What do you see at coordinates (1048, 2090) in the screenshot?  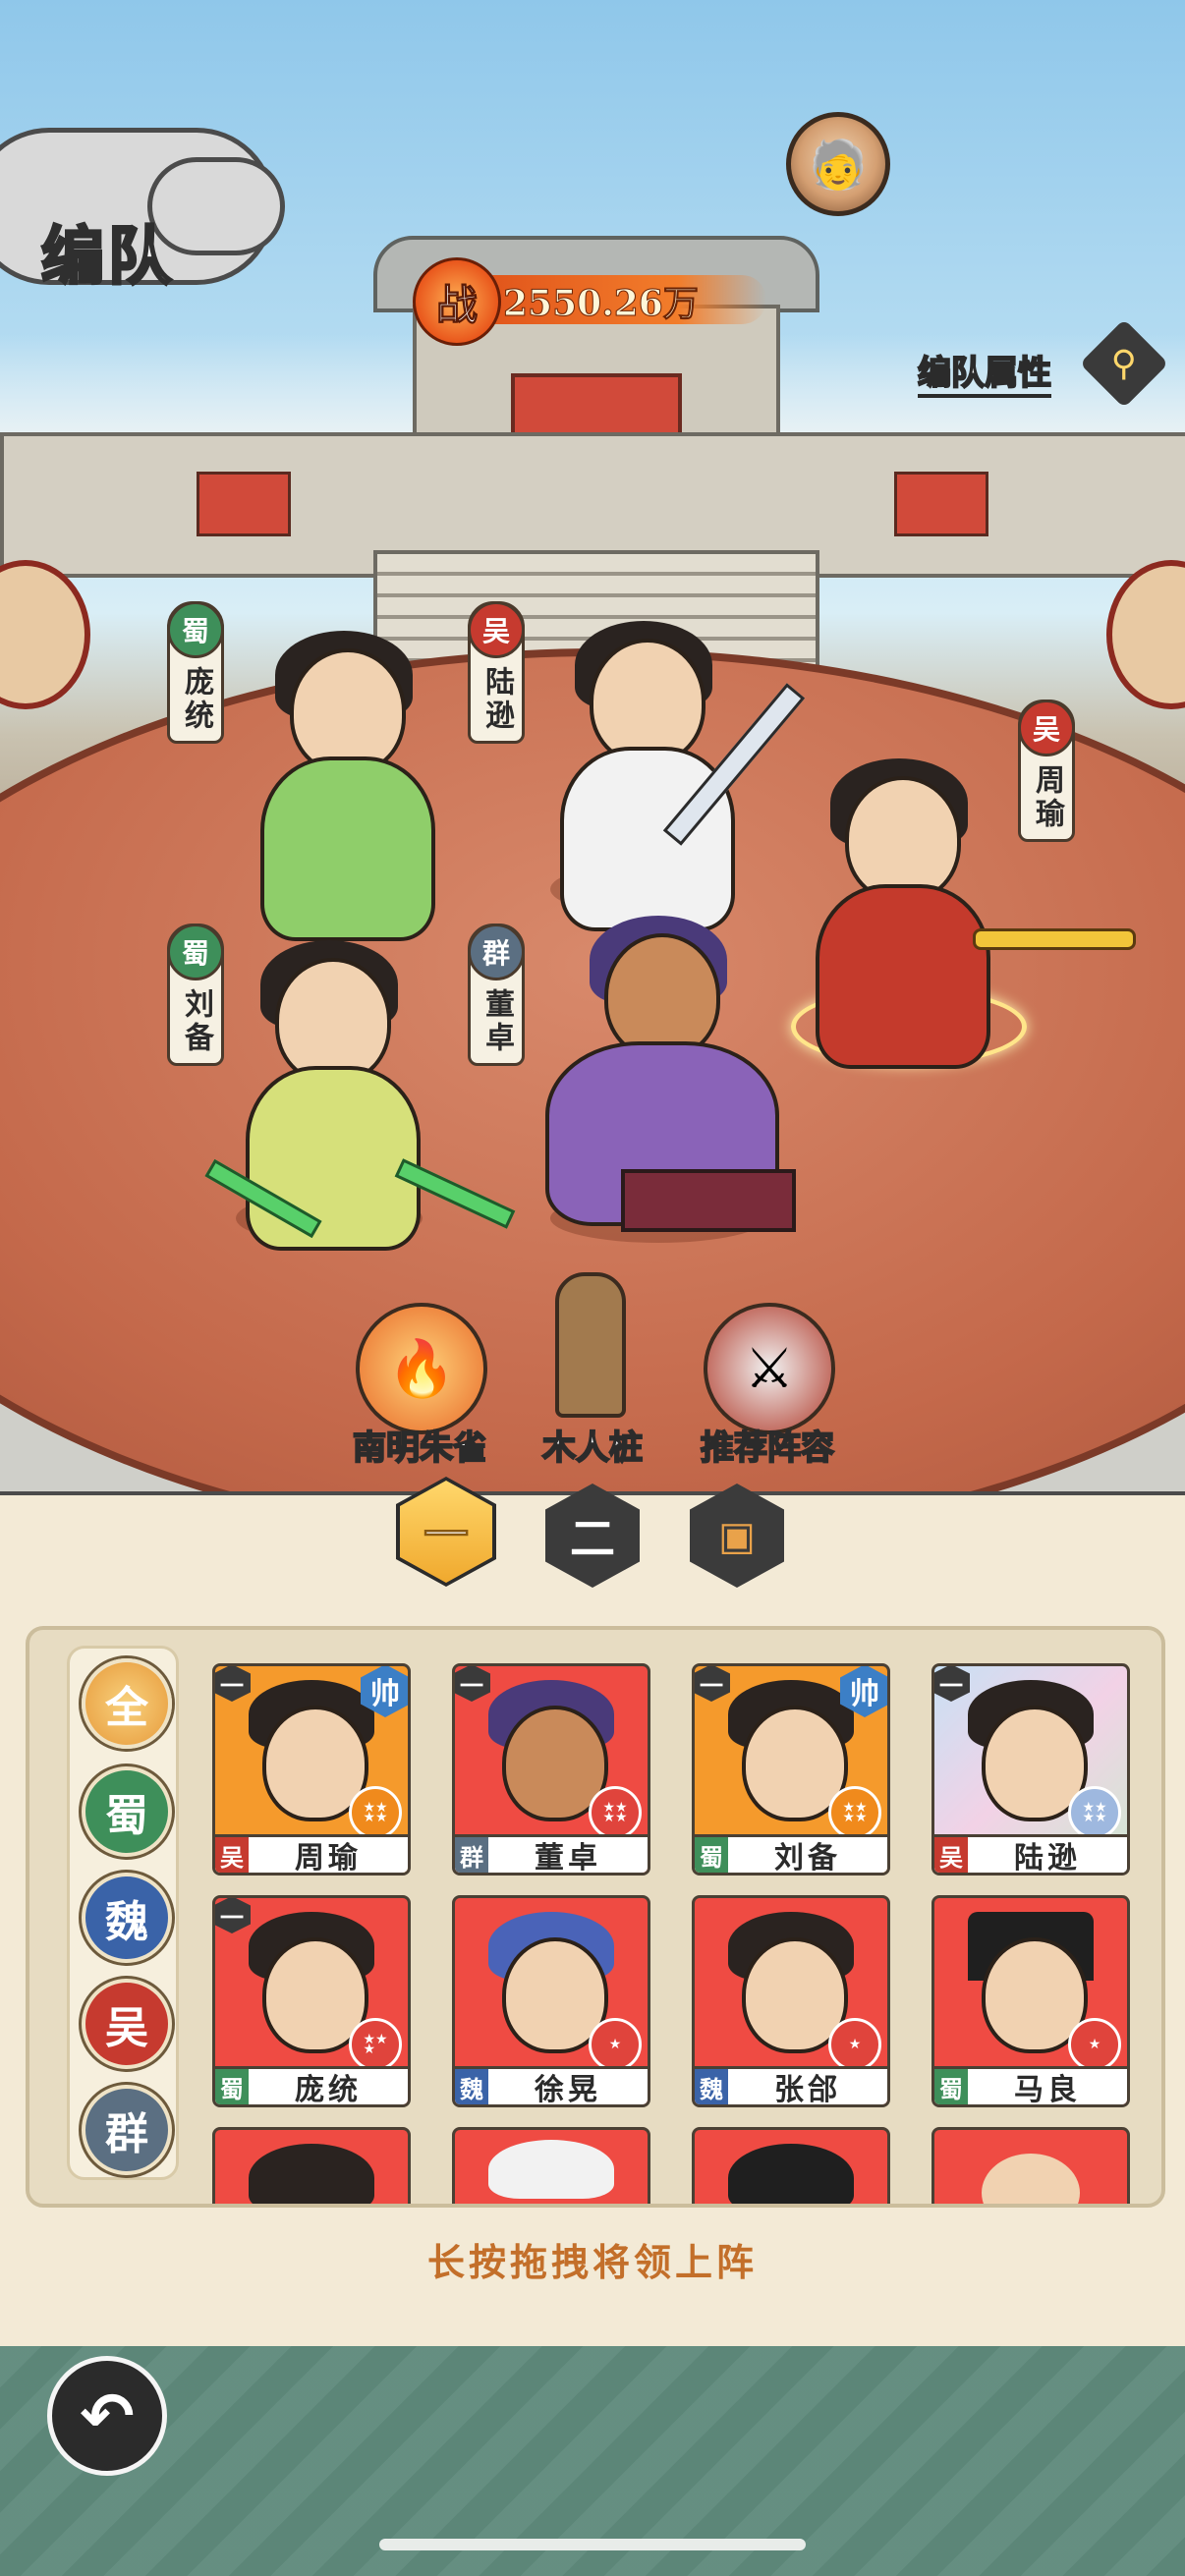 I see `card-hero-name: 马良` at bounding box center [1048, 2090].